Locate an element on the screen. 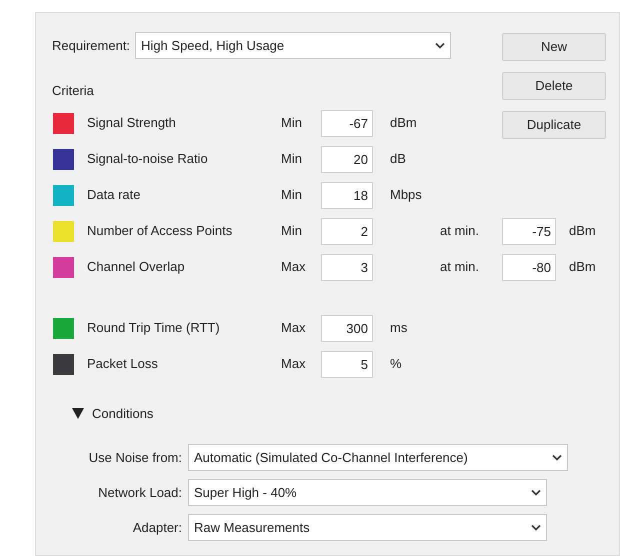 The height and width of the screenshot is (556, 627). condition-dropdown: Raw Measurements is located at coordinates (367, 527).